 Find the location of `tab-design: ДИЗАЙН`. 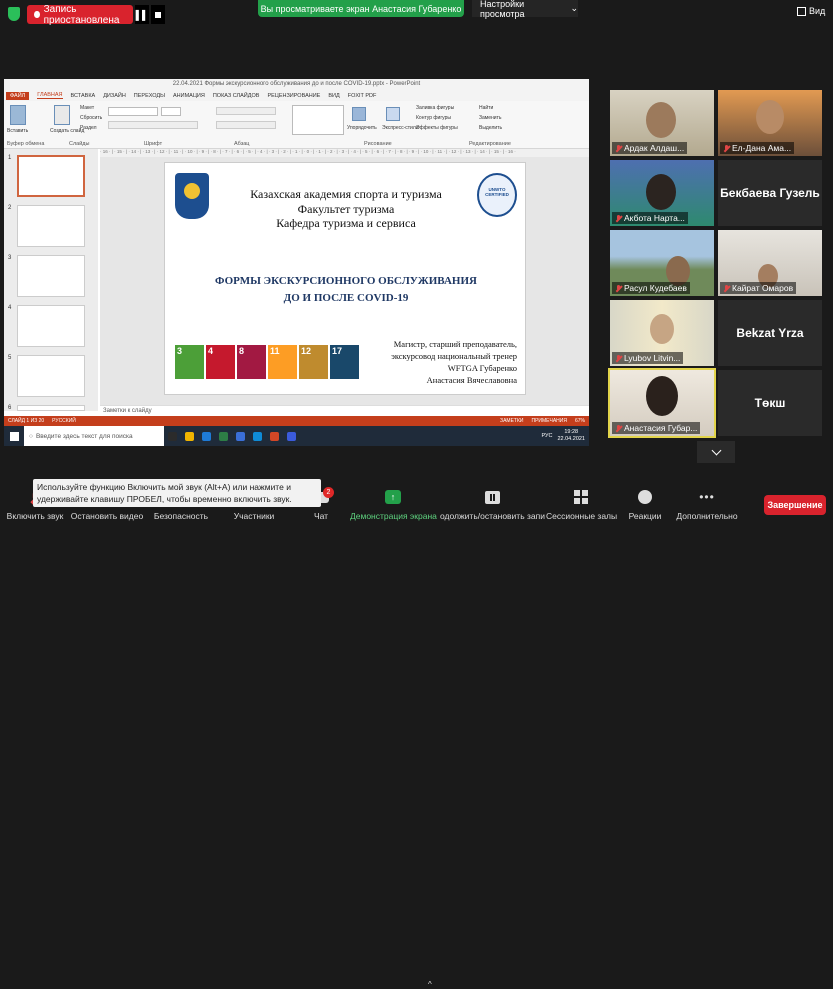

tab-design: ДИЗАЙН is located at coordinates (114, 96).